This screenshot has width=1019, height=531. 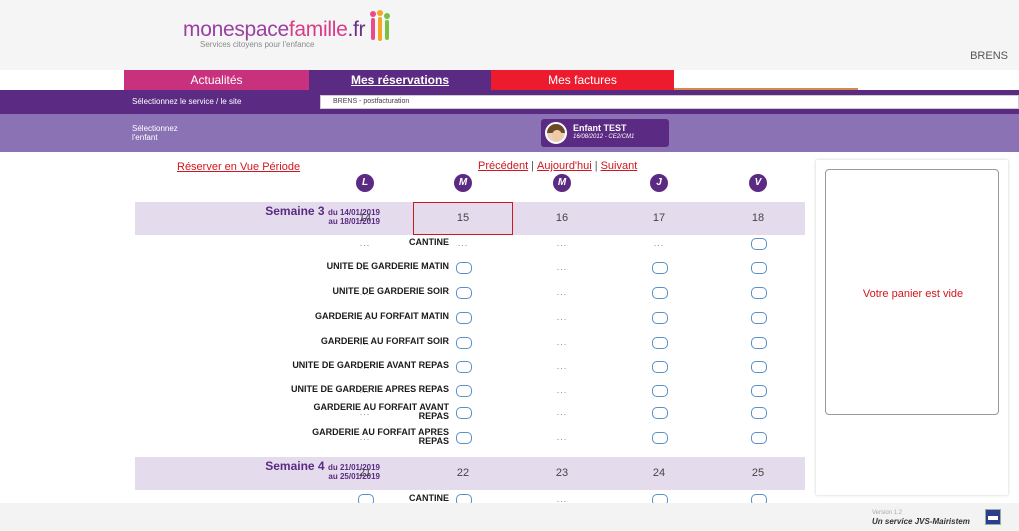 What do you see at coordinates (356, 29) in the screenshot?
I see `logo-part-3: .fr` at bounding box center [356, 29].